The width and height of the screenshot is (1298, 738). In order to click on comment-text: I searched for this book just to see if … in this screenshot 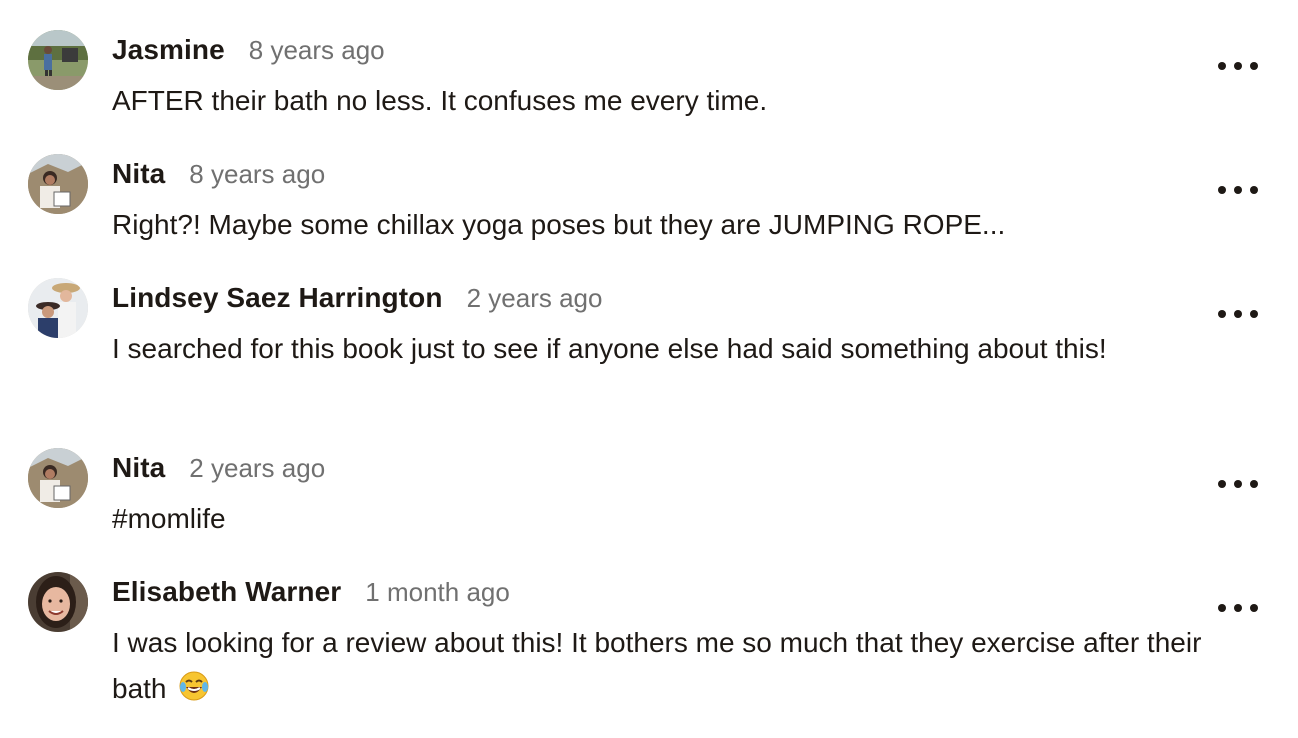, I will do `click(609, 348)`.